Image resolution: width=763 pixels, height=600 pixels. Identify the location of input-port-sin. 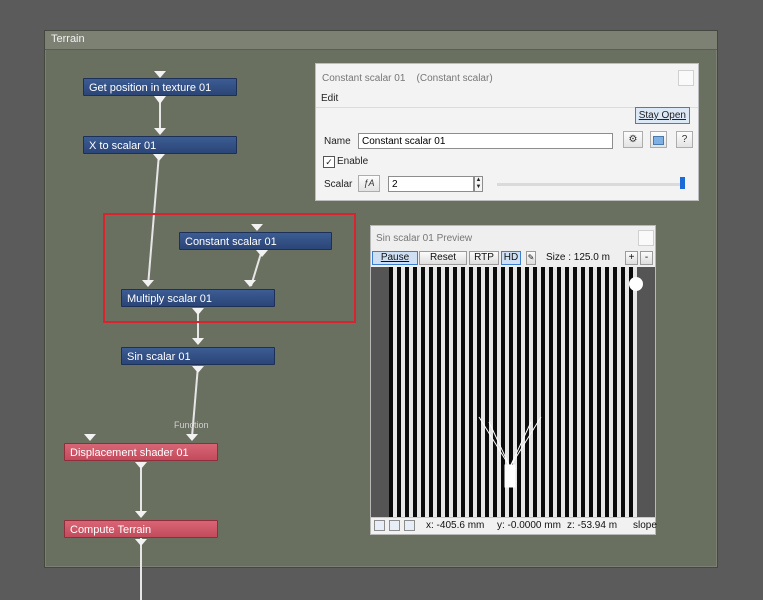
(198, 341).